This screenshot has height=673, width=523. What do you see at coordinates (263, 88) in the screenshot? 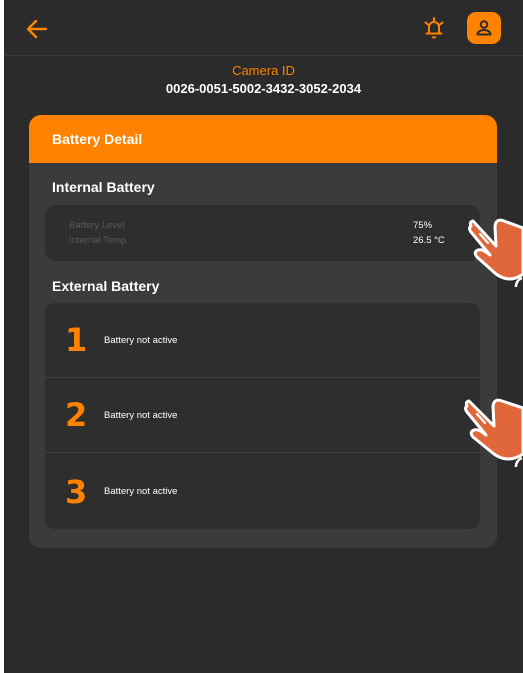
I see `camera-id-value: 0026-0051-5002-3432-3052-2034` at bounding box center [263, 88].